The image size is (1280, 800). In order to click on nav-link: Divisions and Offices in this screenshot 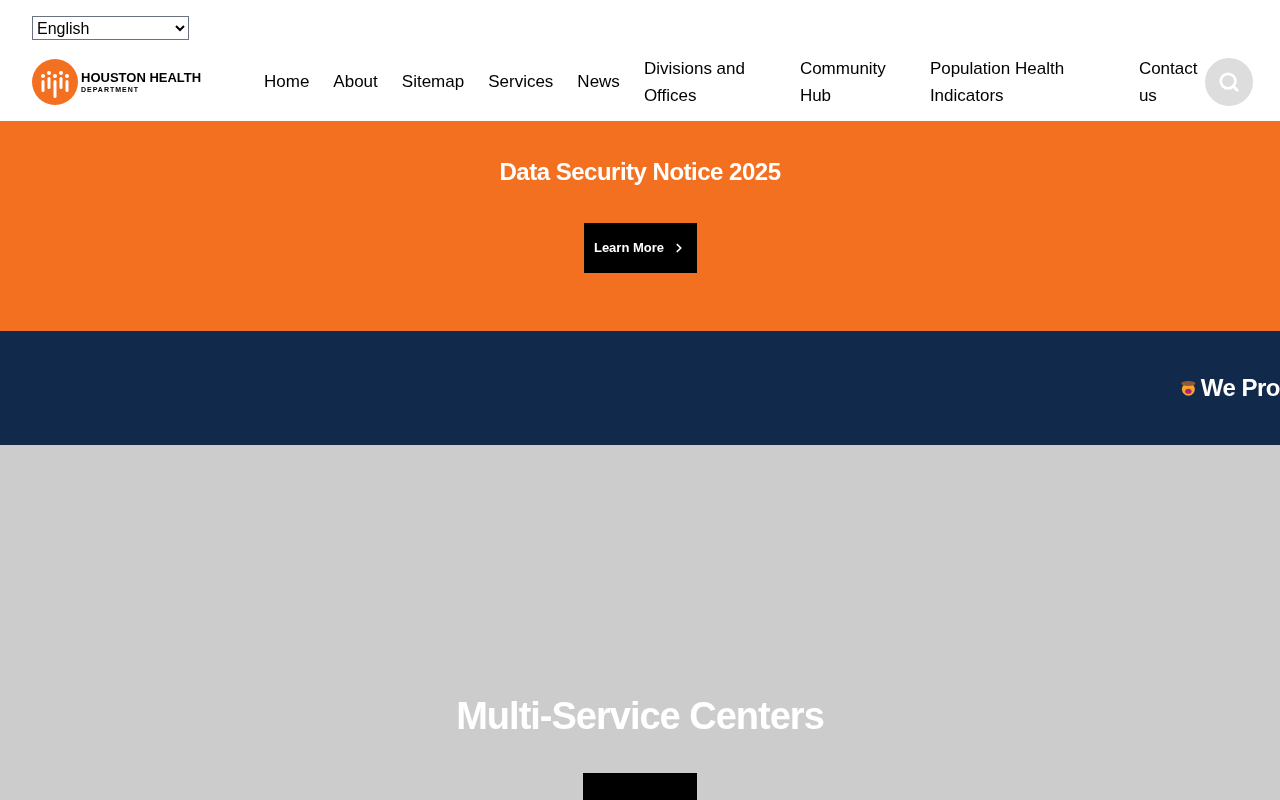, I will do `click(709, 81)`.